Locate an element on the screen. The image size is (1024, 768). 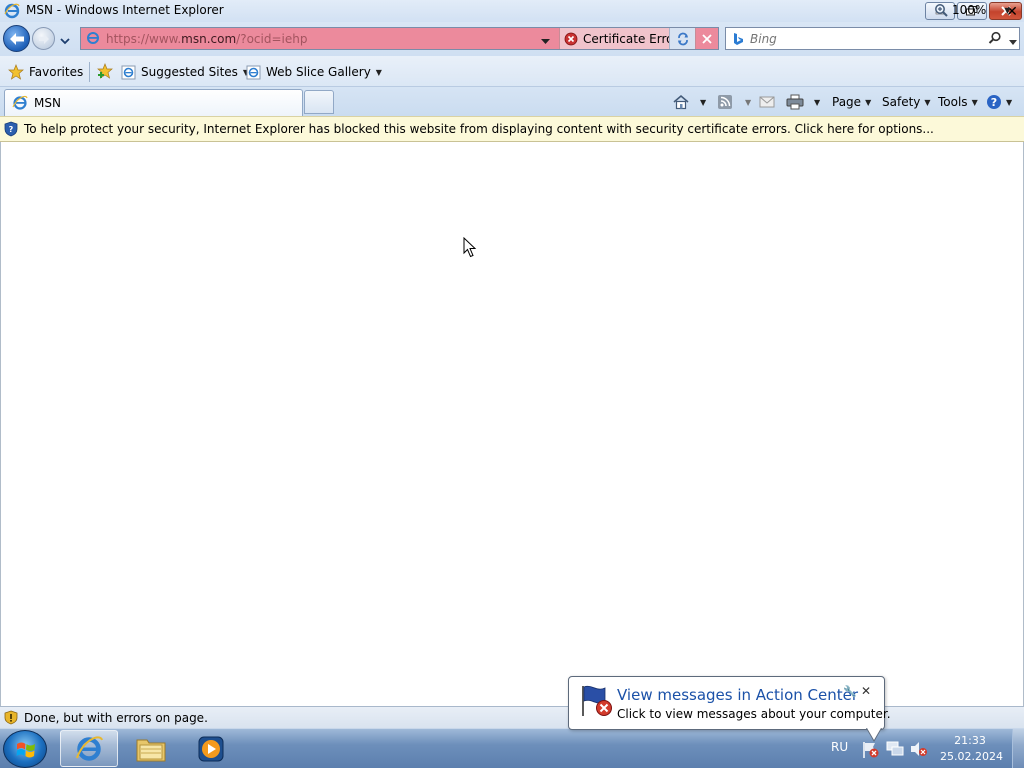
print-button: ▼ is located at coordinates (803, 102).